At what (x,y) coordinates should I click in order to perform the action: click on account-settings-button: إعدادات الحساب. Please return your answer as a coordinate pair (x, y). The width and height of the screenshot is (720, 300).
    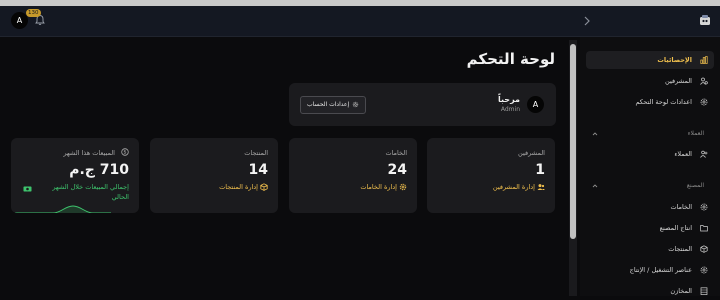
    Looking at the image, I should click on (333, 105).